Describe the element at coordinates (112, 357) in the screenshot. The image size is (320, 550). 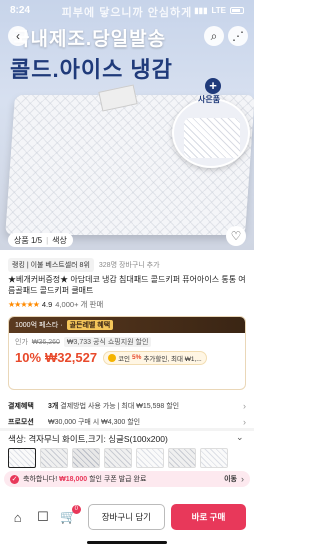
I see `coin-icon` at that location.